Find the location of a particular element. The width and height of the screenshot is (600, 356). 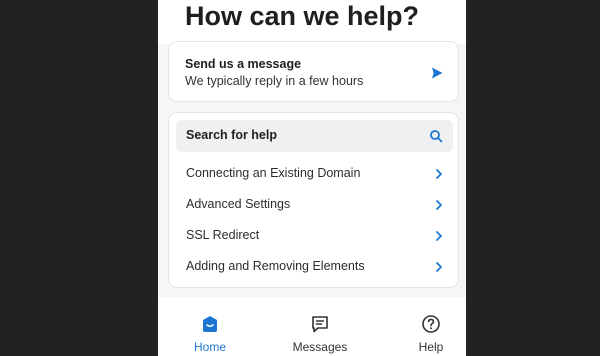

reply-time-text: We typically reply in a few hours is located at coordinates (274, 81).